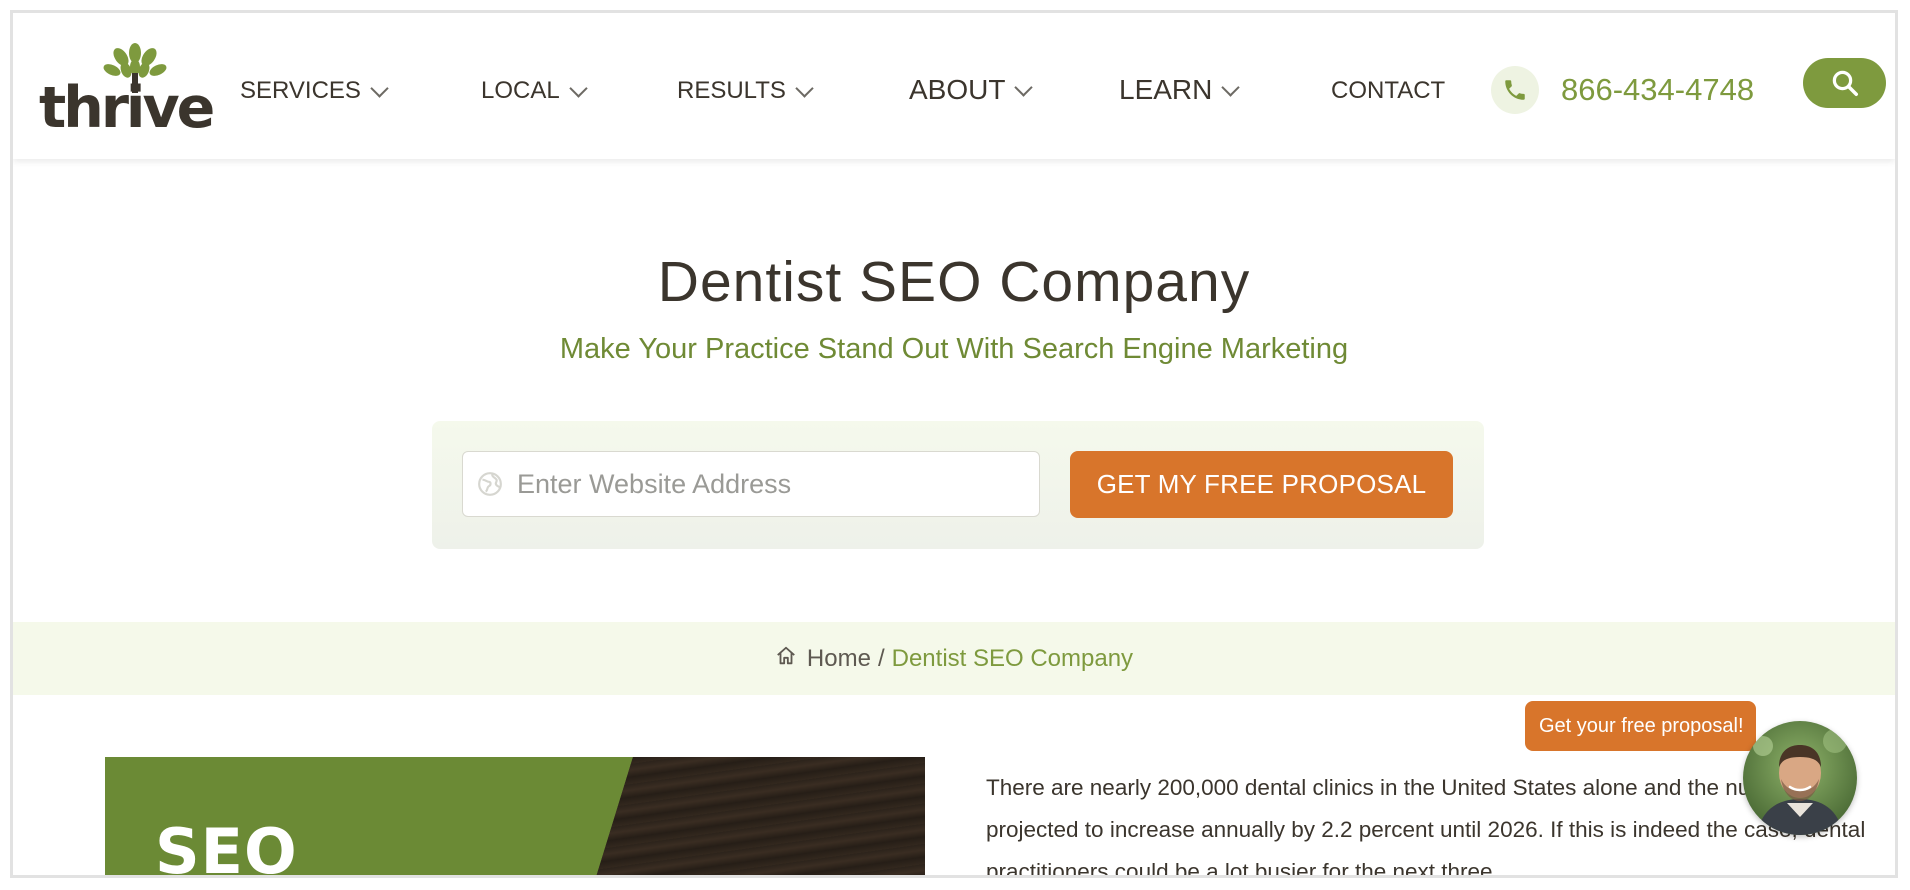  Describe the element at coordinates (1658, 89) in the screenshot. I see `phone-number: 866-434-4748` at that location.